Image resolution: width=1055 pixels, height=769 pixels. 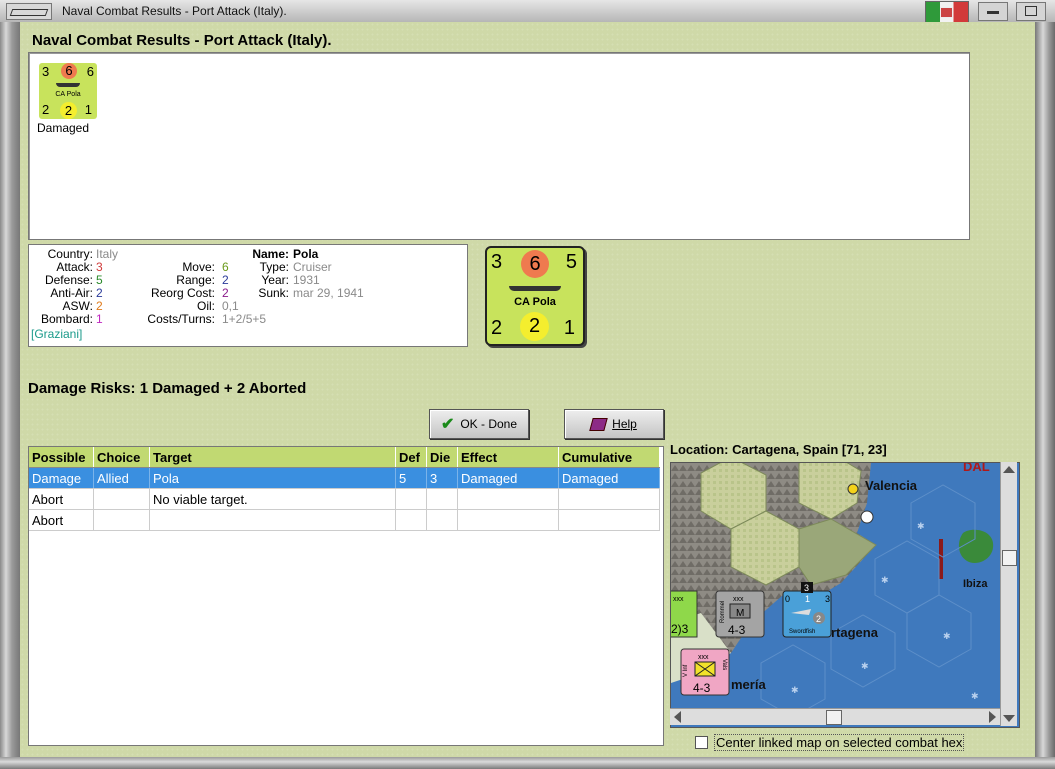 I want to click on system-menu-button, so click(x=29, y=11).